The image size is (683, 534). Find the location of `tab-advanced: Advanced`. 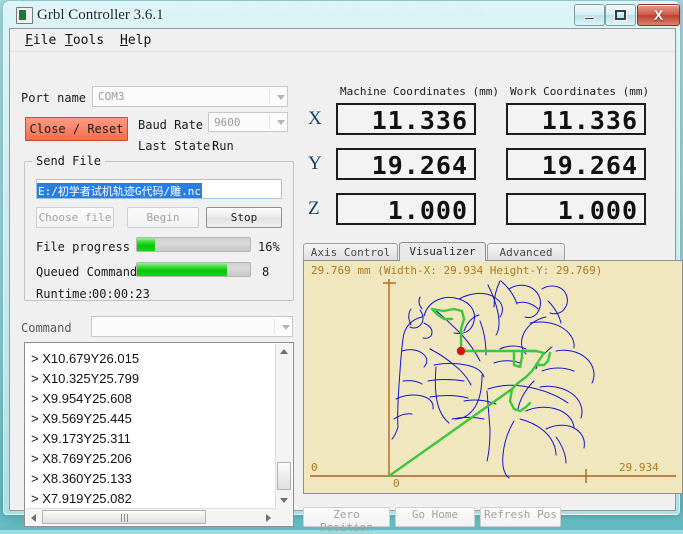

tab-advanced: Advanced is located at coordinates (526, 252).